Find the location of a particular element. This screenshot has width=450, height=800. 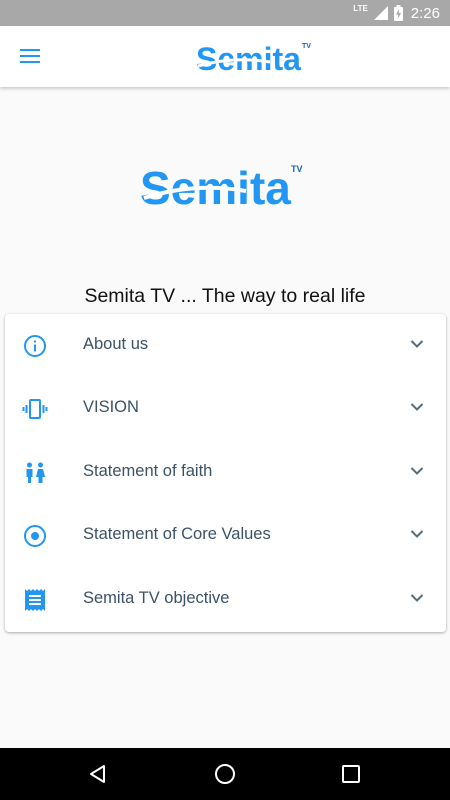

accordion-item-statement-of-faith: Statement of faith is located at coordinates (225, 472).